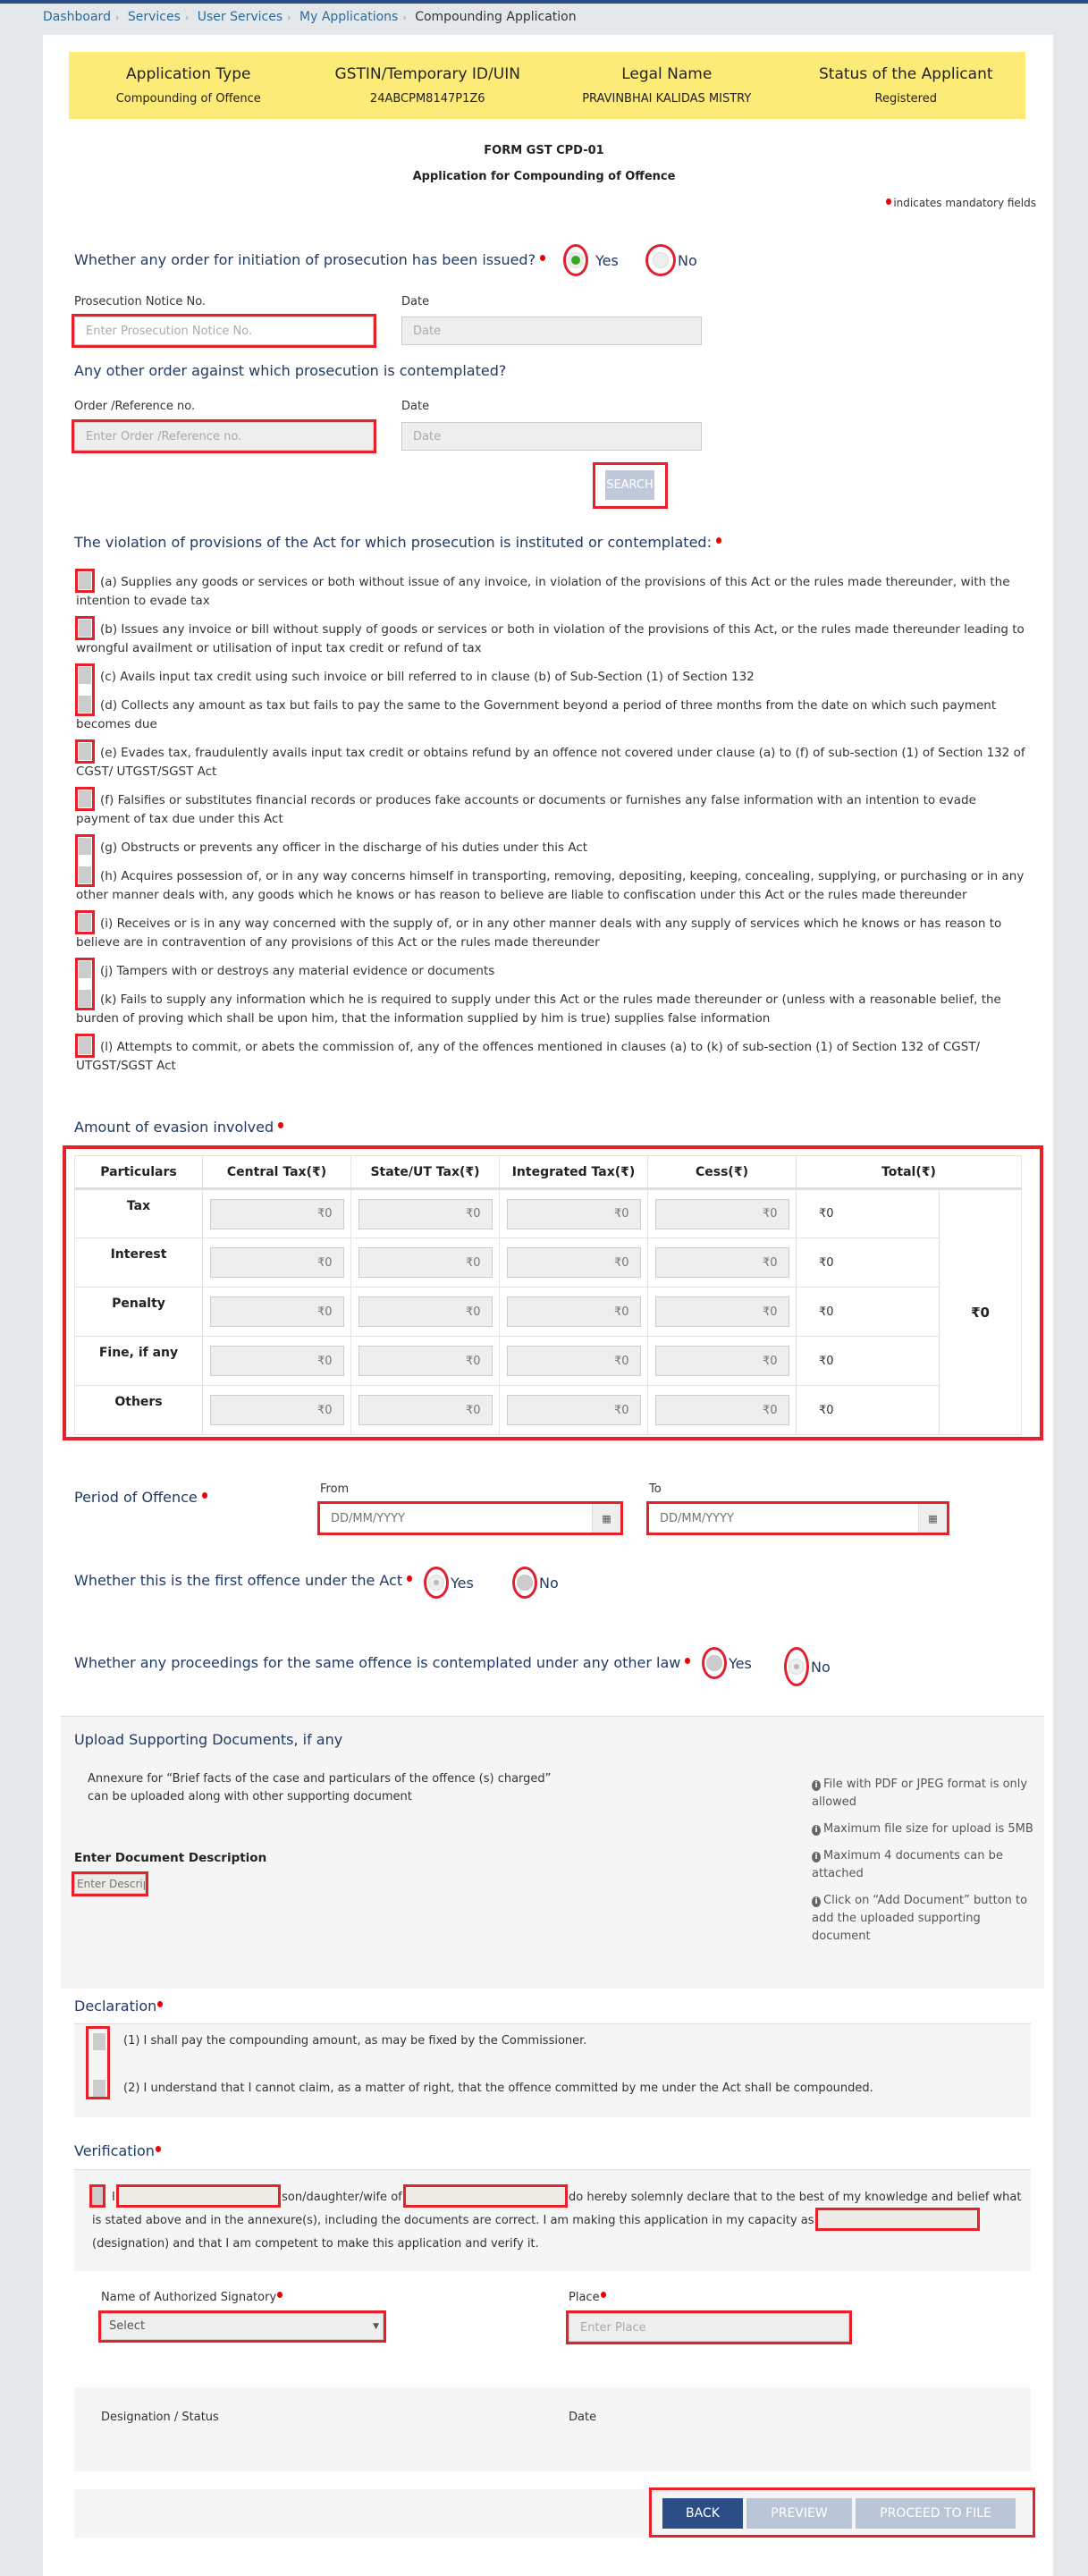 The width and height of the screenshot is (1088, 2576). What do you see at coordinates (277, 1311) in the screenshot?
I see `penalty-central-input` at bounding box center [277, 1311].